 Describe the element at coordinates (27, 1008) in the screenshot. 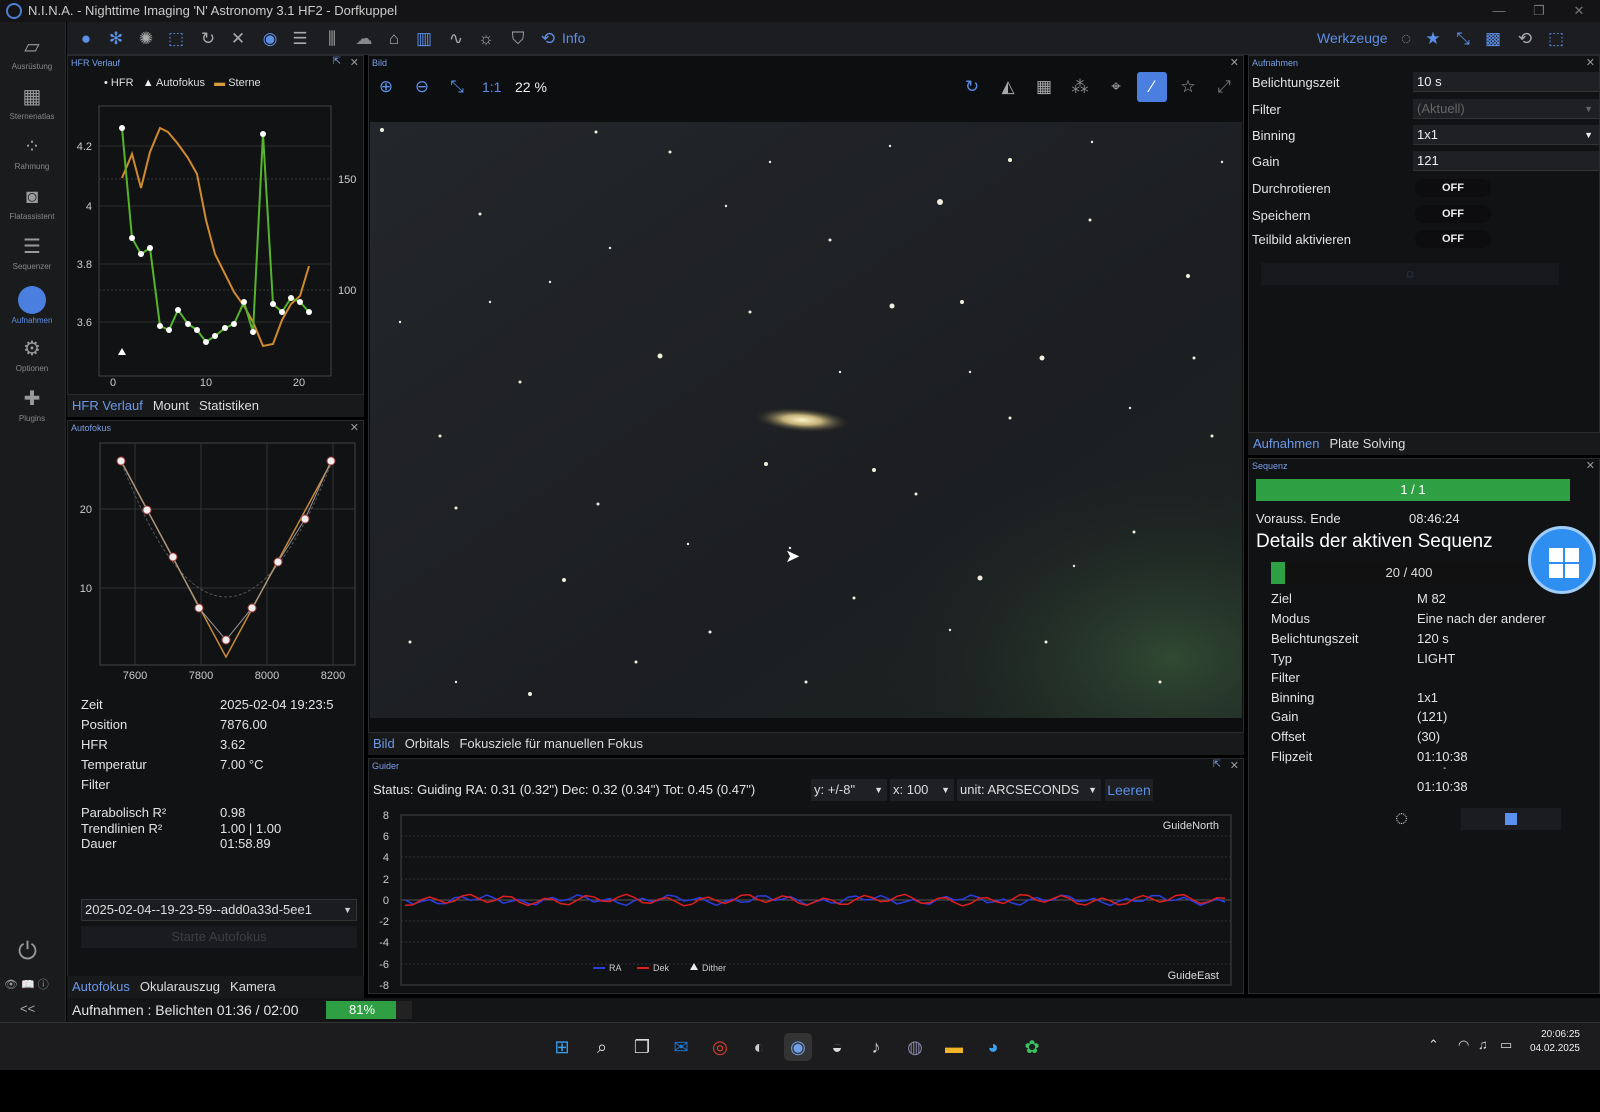

I see `collapse-sidebar-button: <<` at that location.